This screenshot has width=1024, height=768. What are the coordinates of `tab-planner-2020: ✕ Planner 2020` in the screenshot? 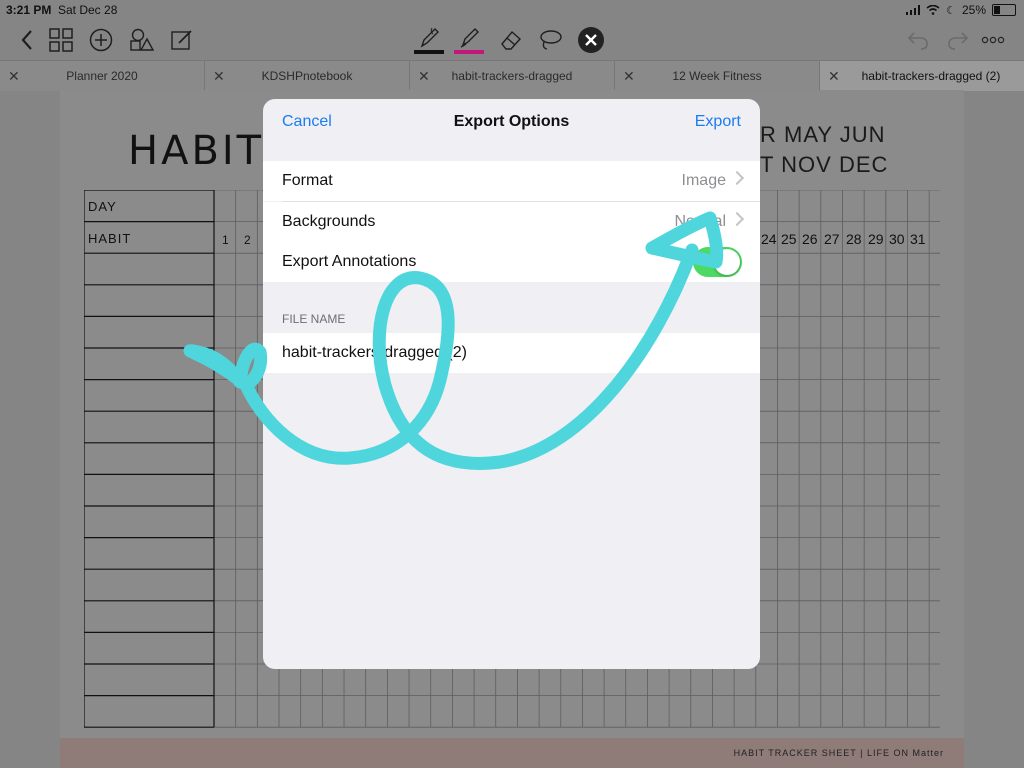 It's located at (102, 76).